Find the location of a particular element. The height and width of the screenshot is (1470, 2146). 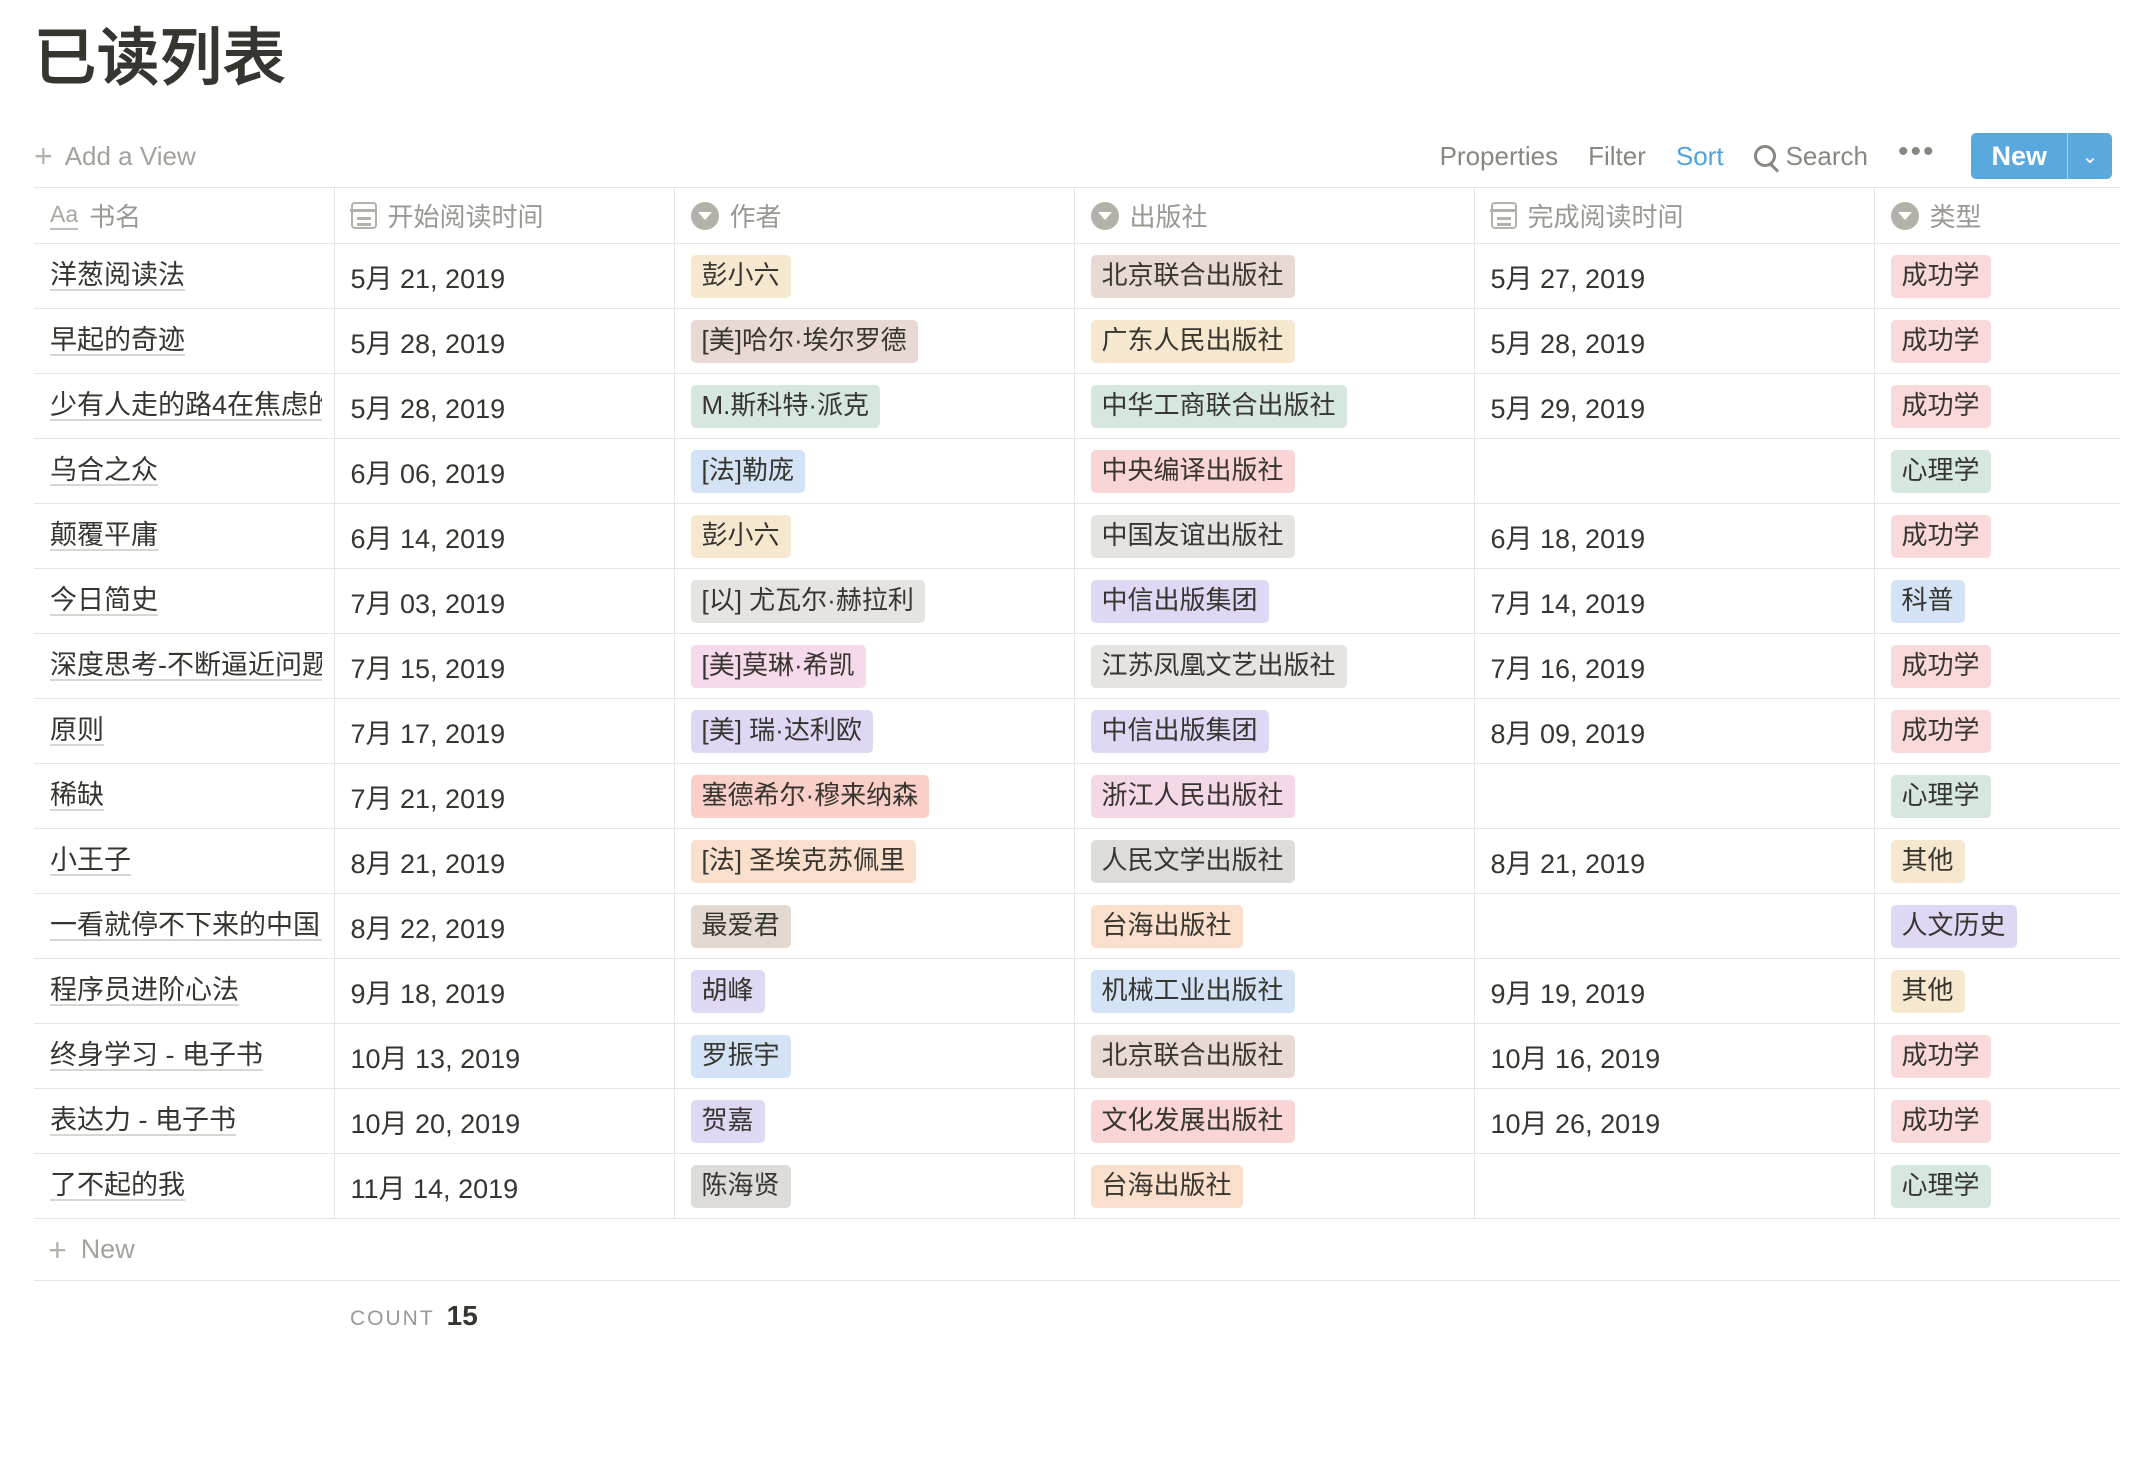

title-cell: 原则 is located at coordinates (184, 731).